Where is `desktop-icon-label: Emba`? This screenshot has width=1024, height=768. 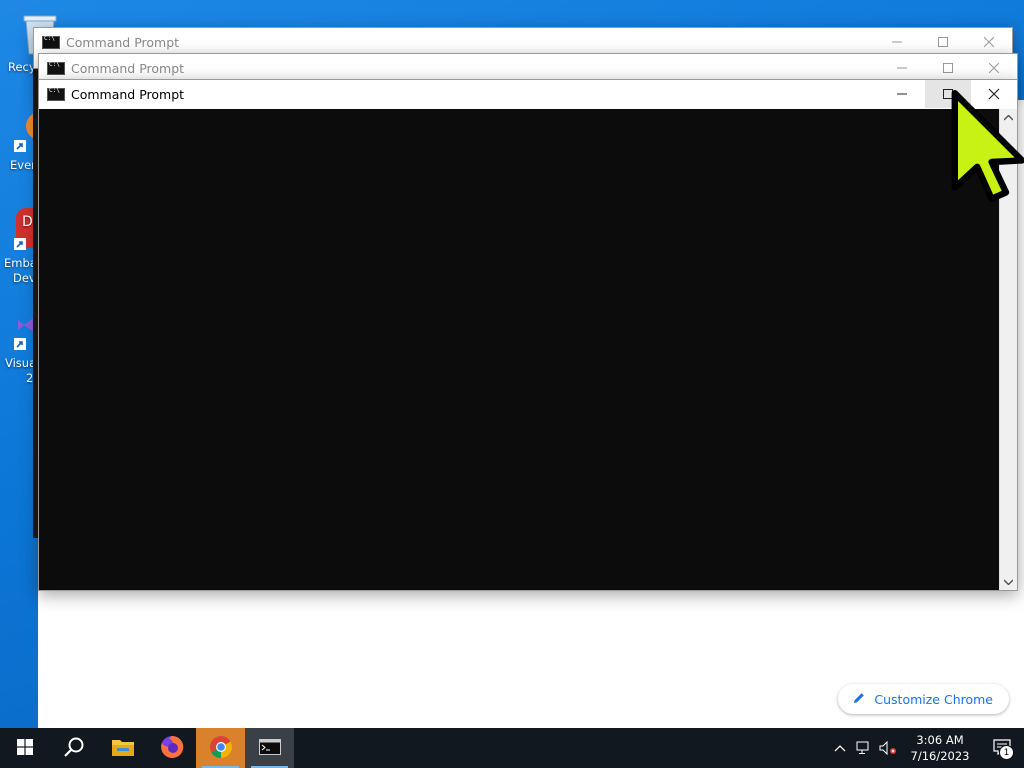
desktop-icon-label: Emba is located at coordinates (20, 263).